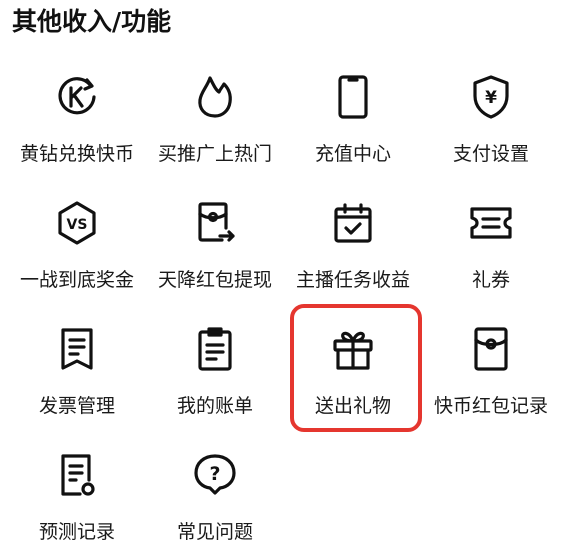 This screenshot has width=576, height=556. I want to click on item-label: 天降红包提现, so click(214, 280).